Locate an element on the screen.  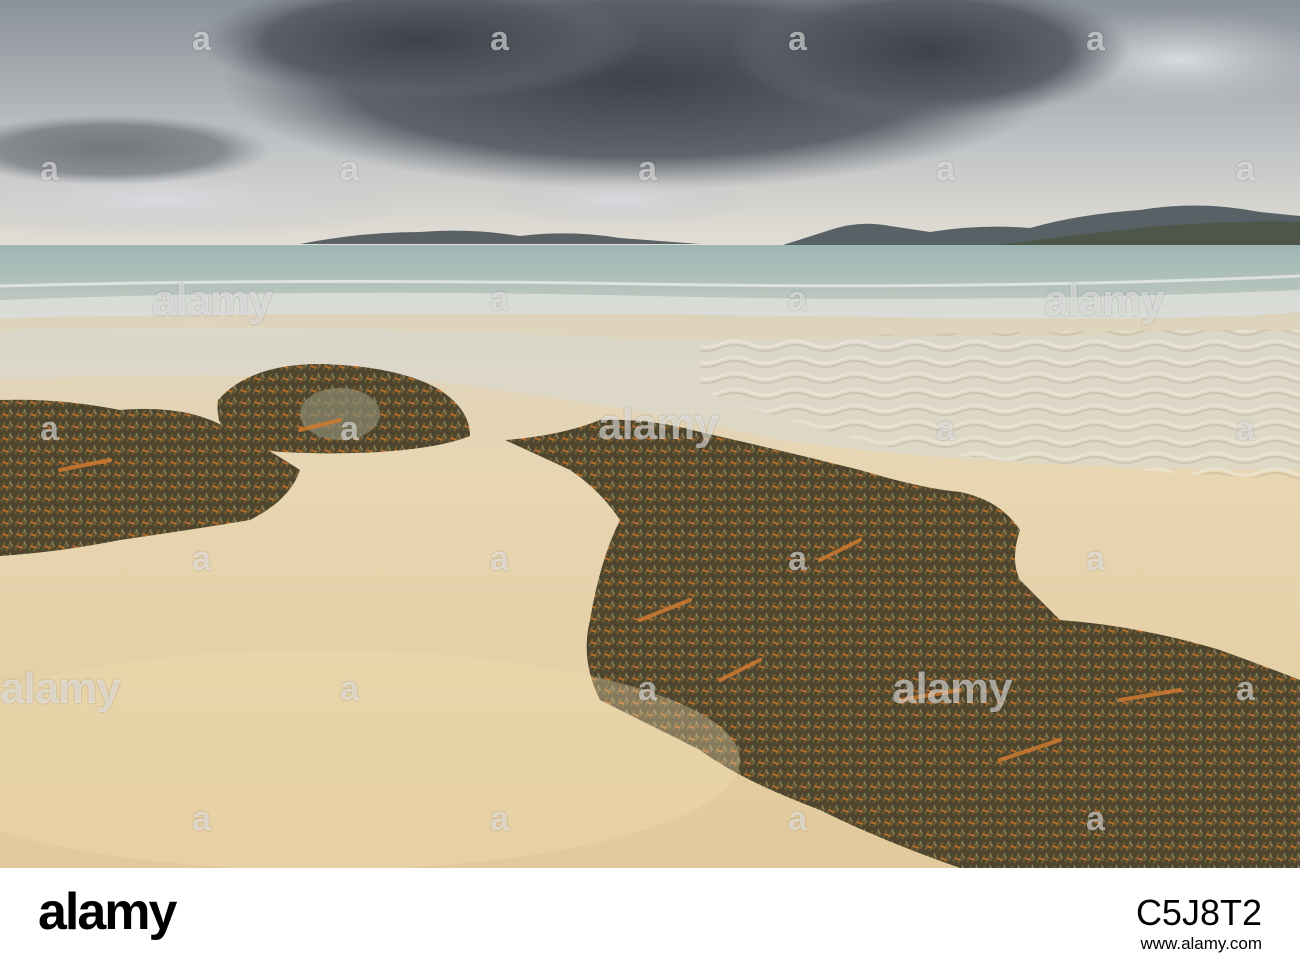
cloud is located at coordinates (620, 200).